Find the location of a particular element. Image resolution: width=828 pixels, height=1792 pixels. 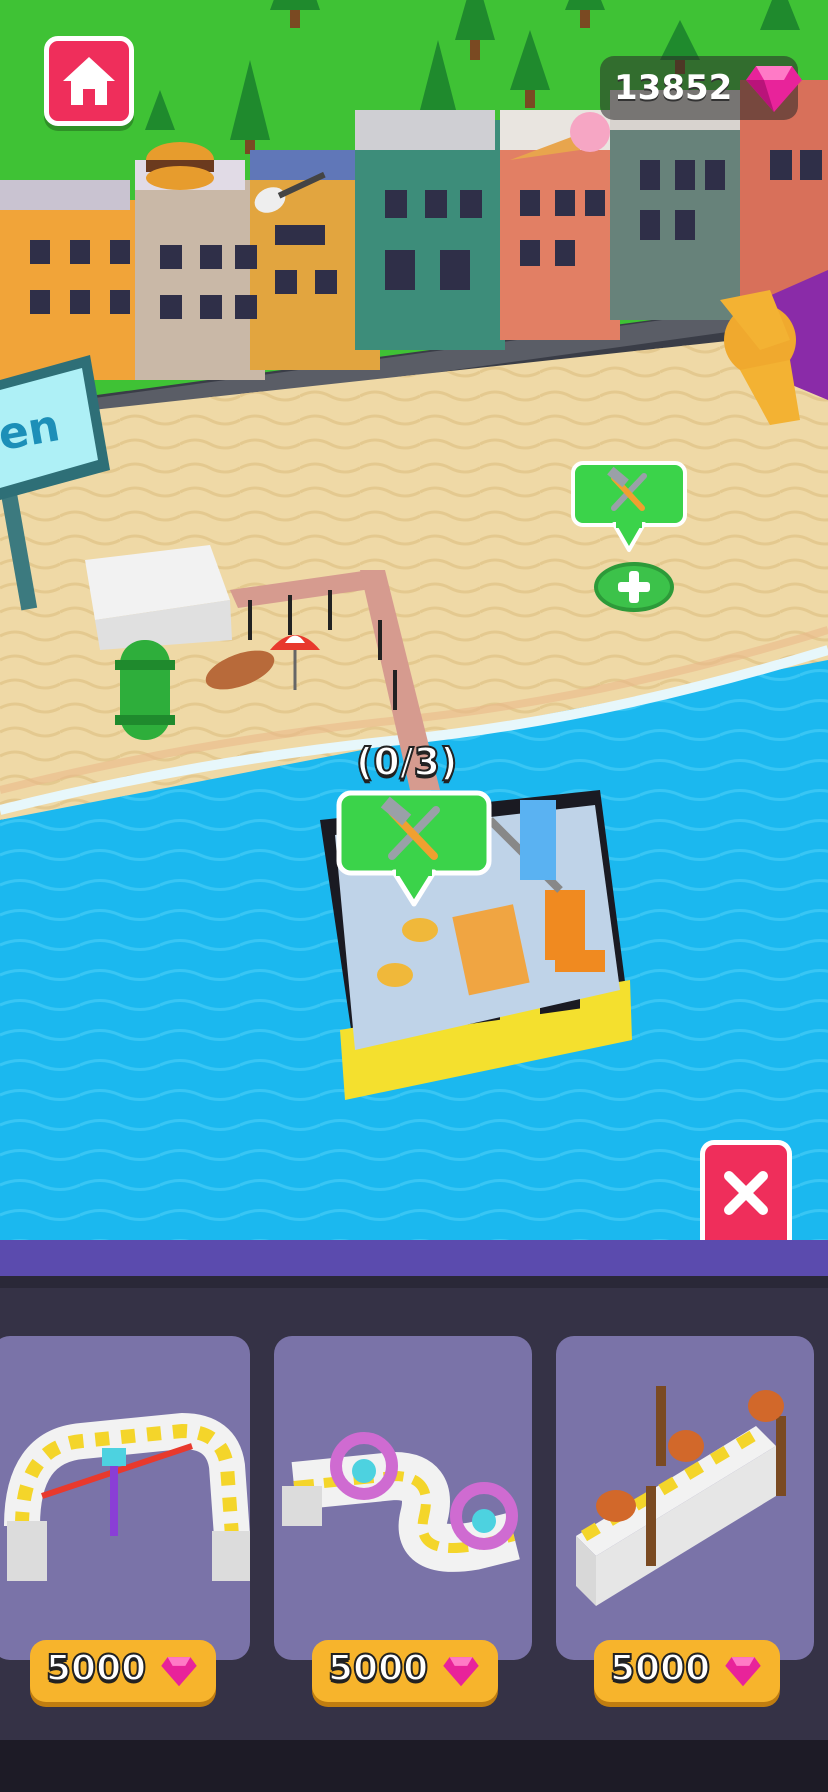

panel-top-stripe is located at coordinates (414, 1258).